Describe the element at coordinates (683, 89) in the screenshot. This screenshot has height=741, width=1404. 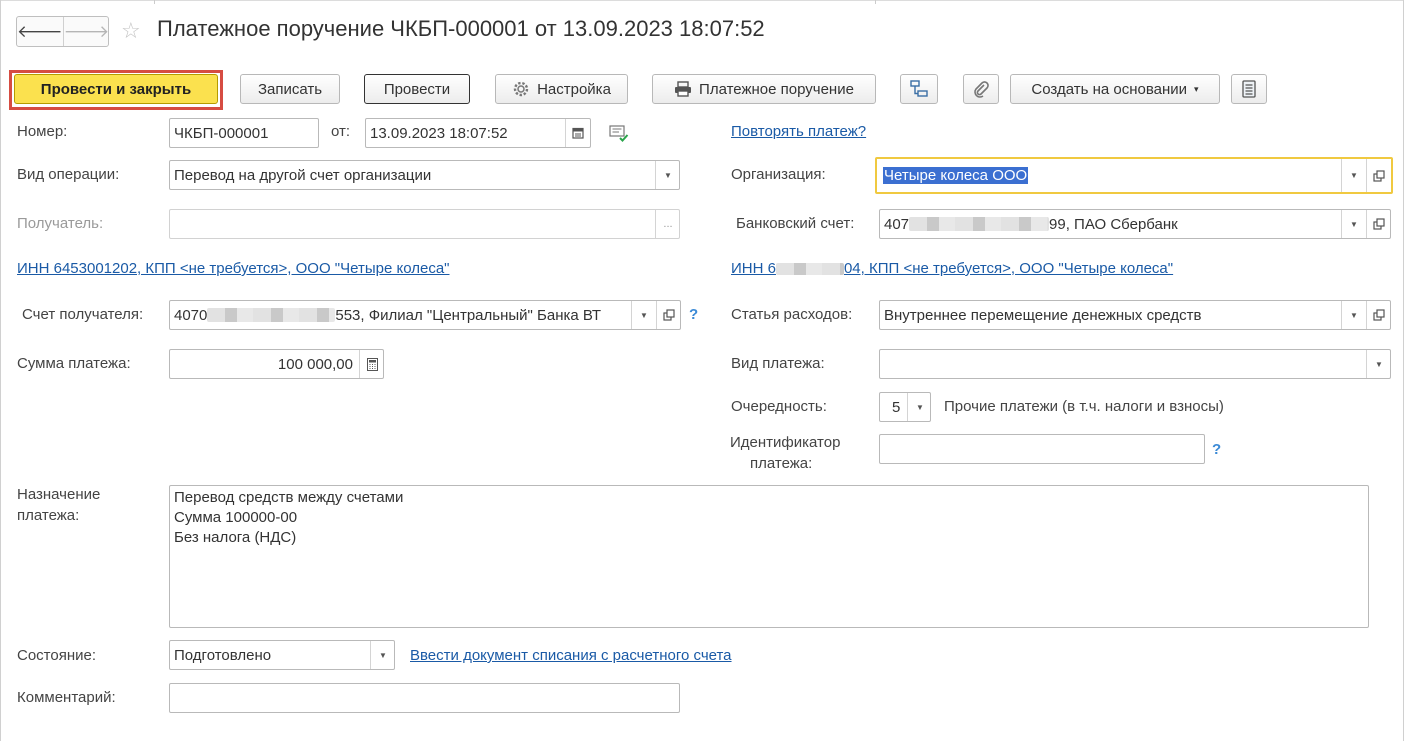
I see `printer-icon` at that location.